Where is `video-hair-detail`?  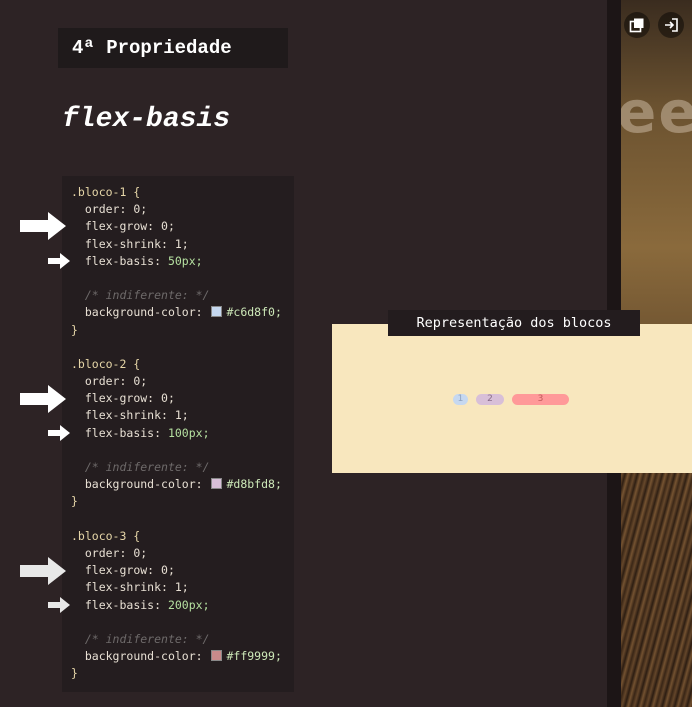 video-hair-detail is located at coordinates (656, 588).